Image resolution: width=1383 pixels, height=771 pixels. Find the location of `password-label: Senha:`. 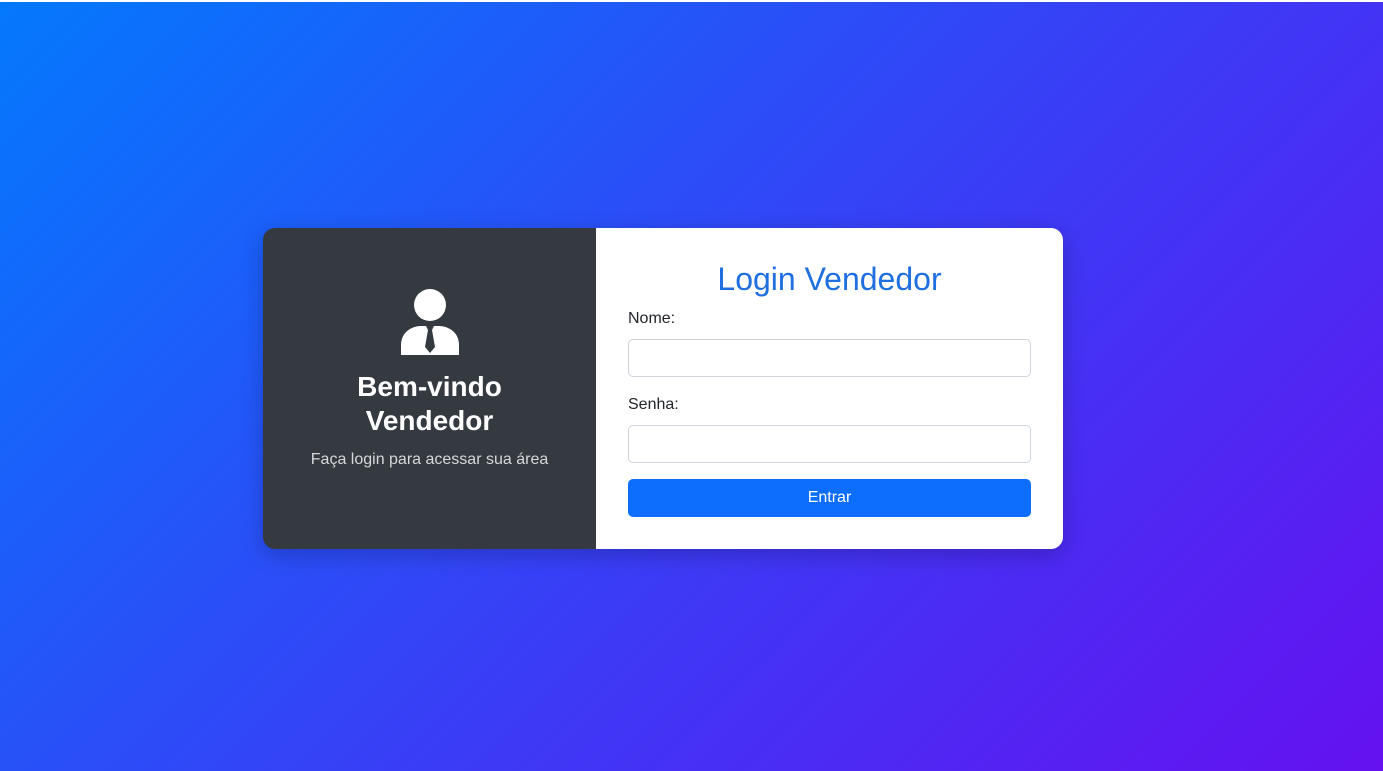

password-label: Senha: is located at coordinates (653, 404).